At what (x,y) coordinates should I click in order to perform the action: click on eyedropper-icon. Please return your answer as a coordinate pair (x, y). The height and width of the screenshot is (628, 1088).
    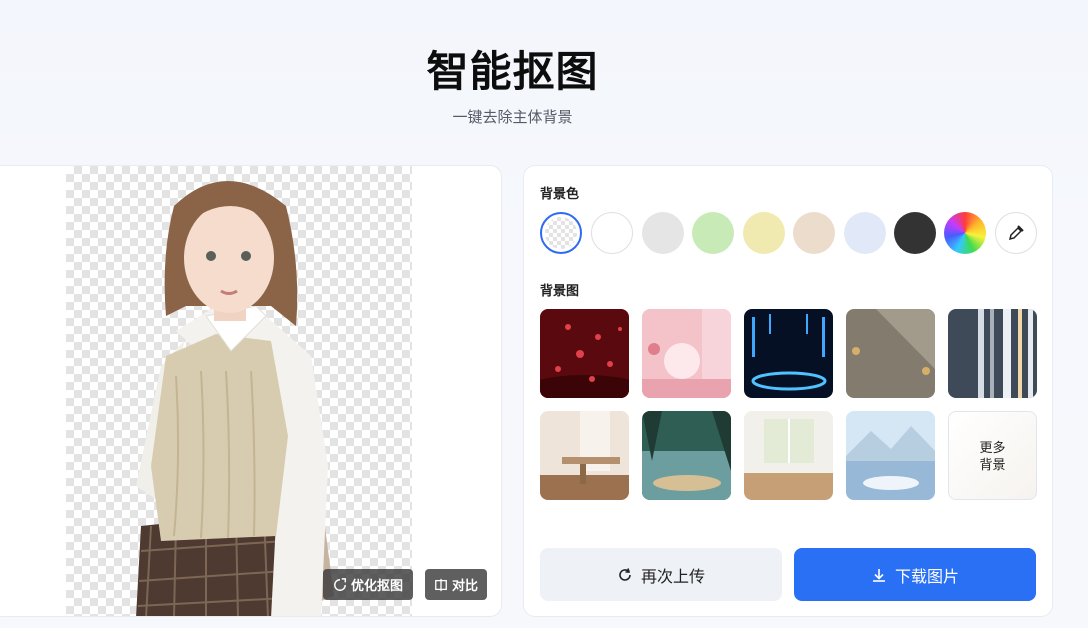
    Looking at the image, I should click on (1016, 233).